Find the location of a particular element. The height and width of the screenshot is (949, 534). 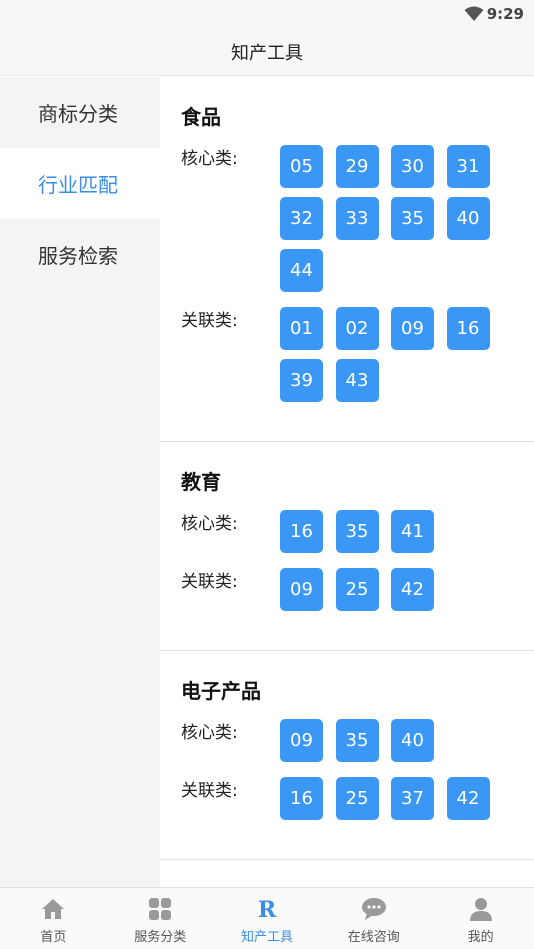

class-chip: 31 is located at coordinates (468, 166).